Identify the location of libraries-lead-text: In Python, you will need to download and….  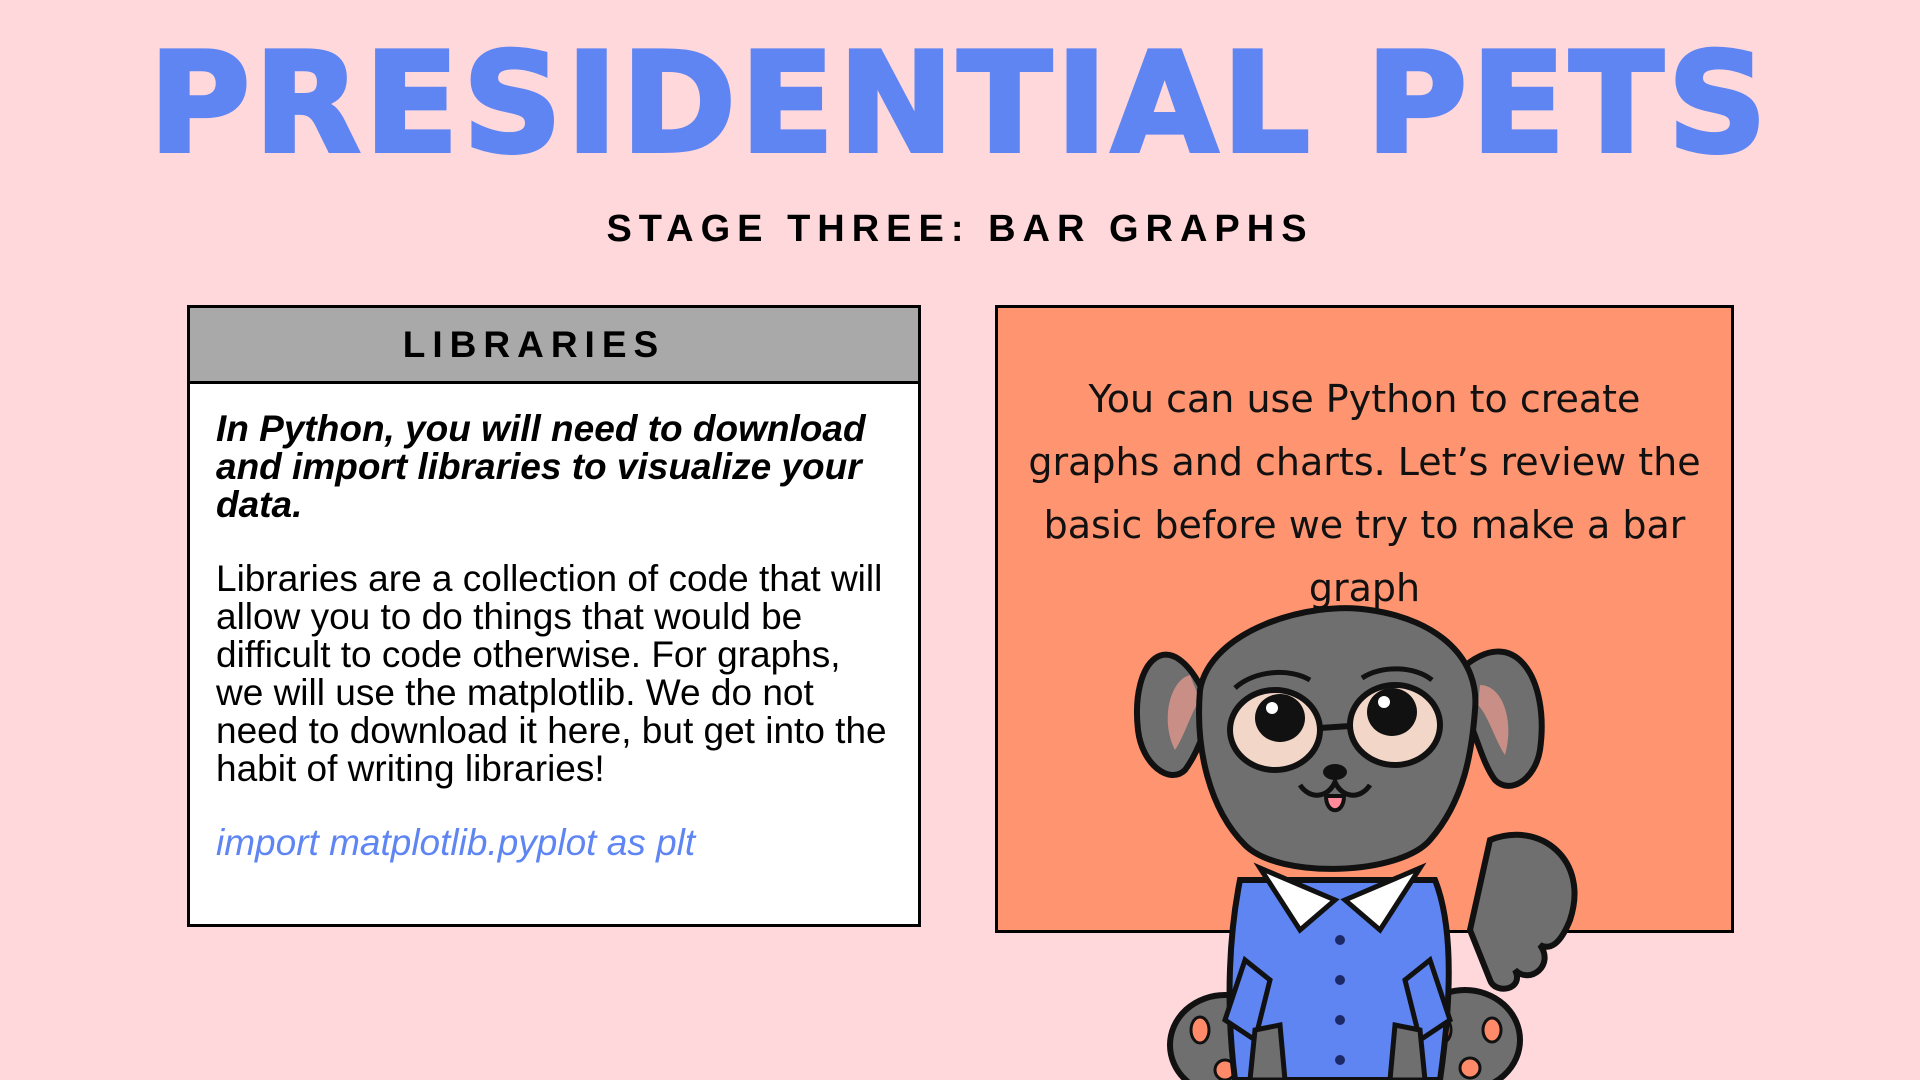
(541, 466).